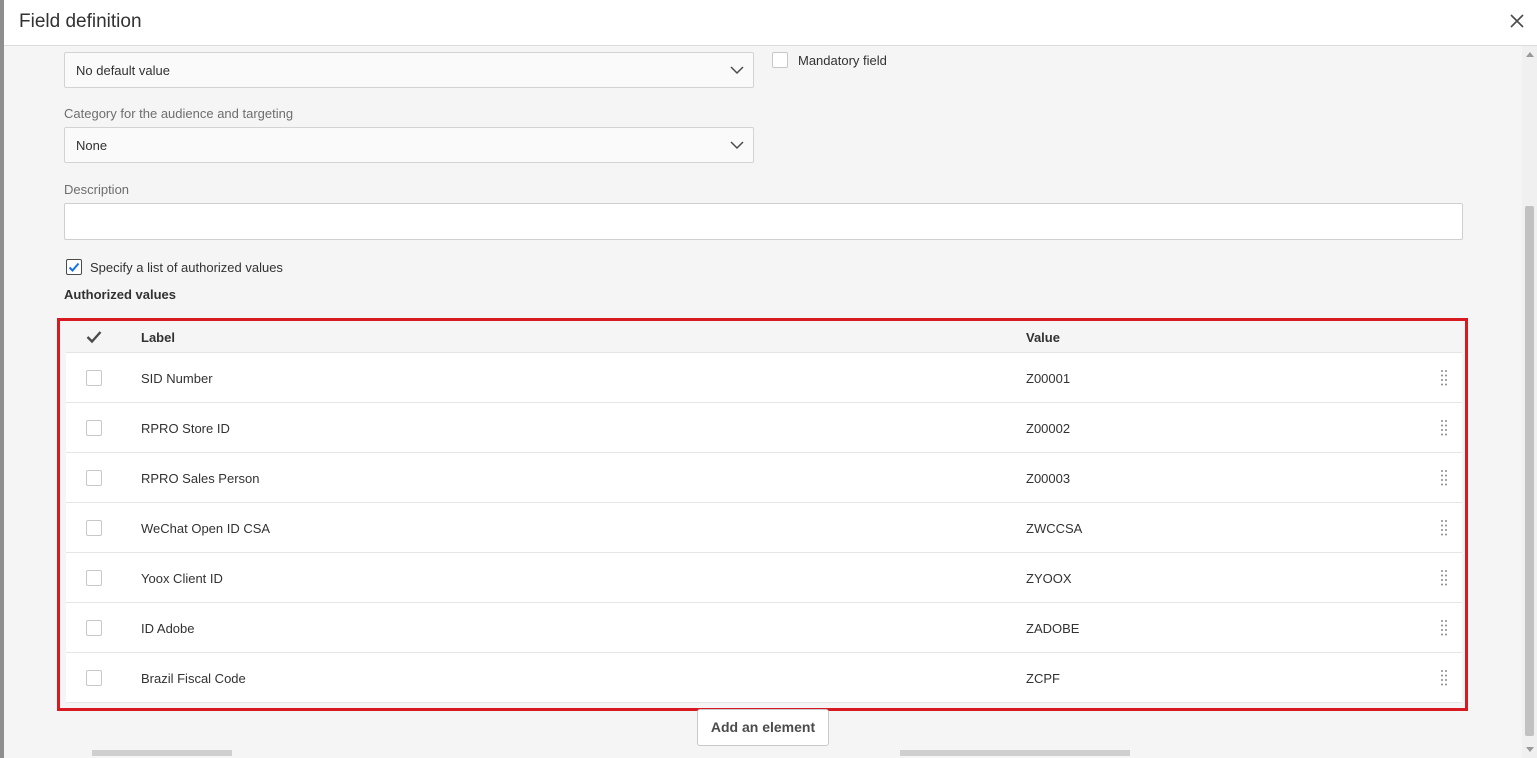 The width and height of the screenshot is (1537, 758). Describe the element at coordinates (200, 478) in the screenshot. I see `row-label: RPRO Sales Person` at that location.